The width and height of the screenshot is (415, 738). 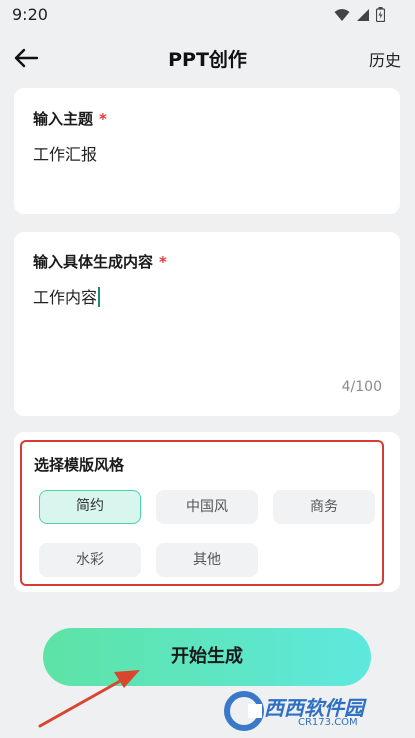 I want to click on wifi-icon, so click(x=342, y=14).